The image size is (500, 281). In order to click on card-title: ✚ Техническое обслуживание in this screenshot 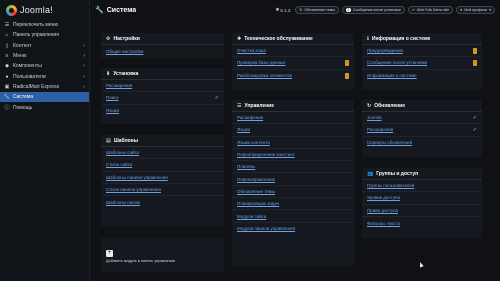, I will do `click(275, 38)`.